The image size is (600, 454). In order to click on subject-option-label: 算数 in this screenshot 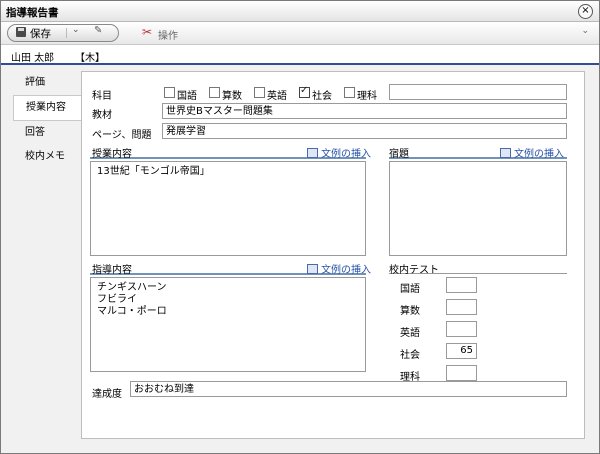, I will do `click(232, 96)`.